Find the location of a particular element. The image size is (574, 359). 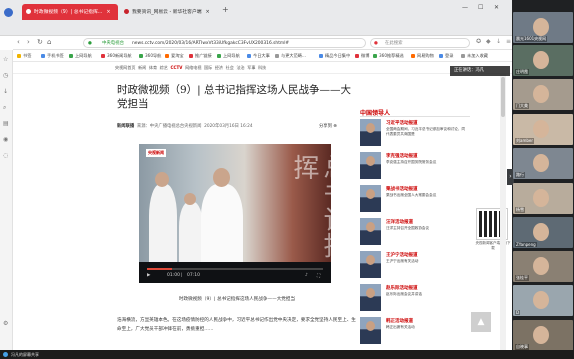

participant-tile: 自晓事 is located at coordinates (543, 335).